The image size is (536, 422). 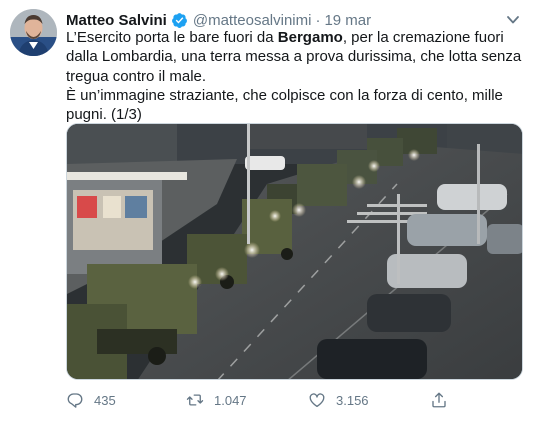 I want to click on avatar-image, so click(x=33, y=32).